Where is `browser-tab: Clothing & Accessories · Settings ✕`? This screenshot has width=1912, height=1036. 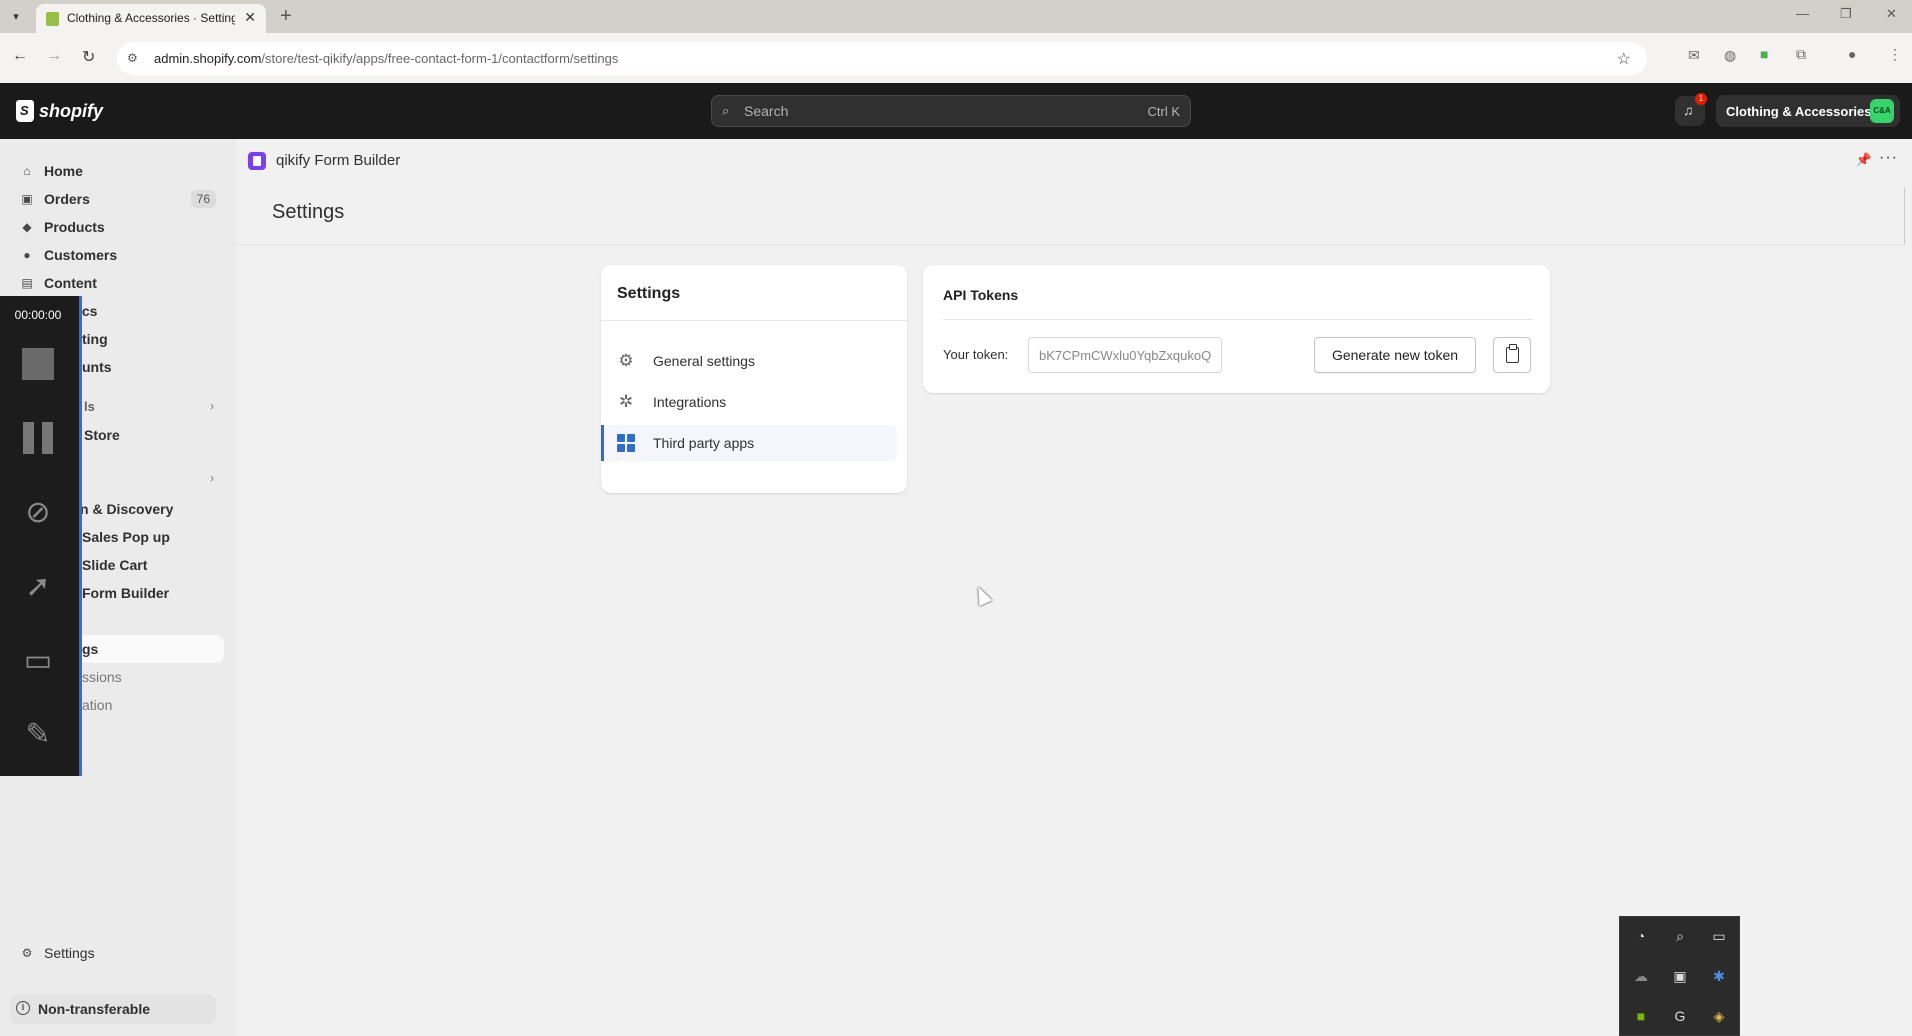 browser-tab: Clothing & Accessories · Settings ✕ is located at coordinates (151, 18).